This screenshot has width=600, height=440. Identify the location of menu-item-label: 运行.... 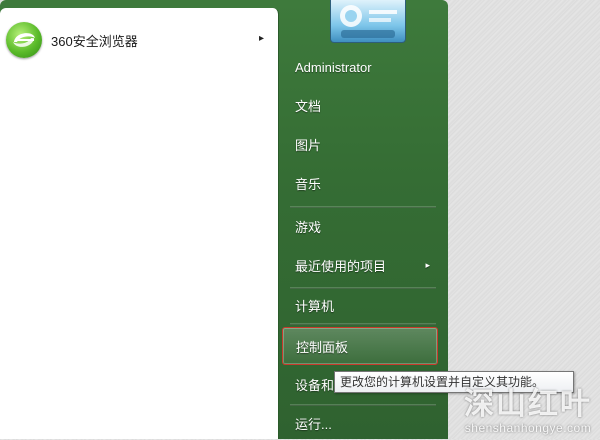
(313, 424).